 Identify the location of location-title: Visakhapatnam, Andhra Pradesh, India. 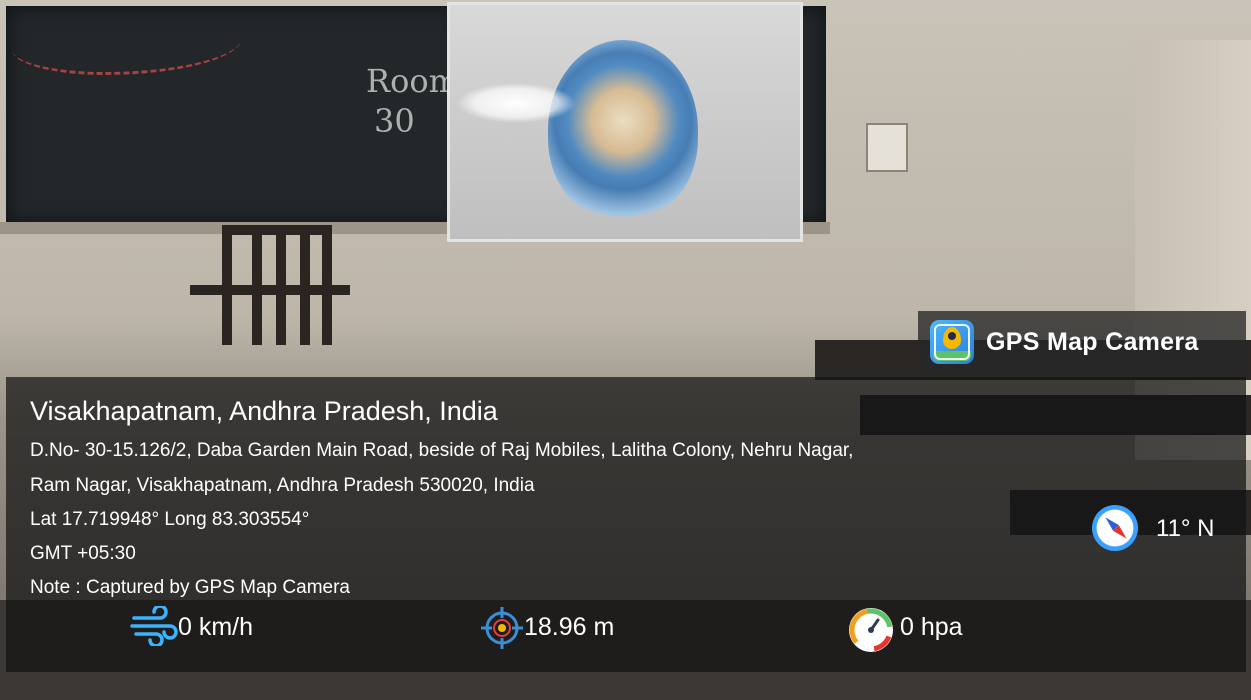
(264, 411).